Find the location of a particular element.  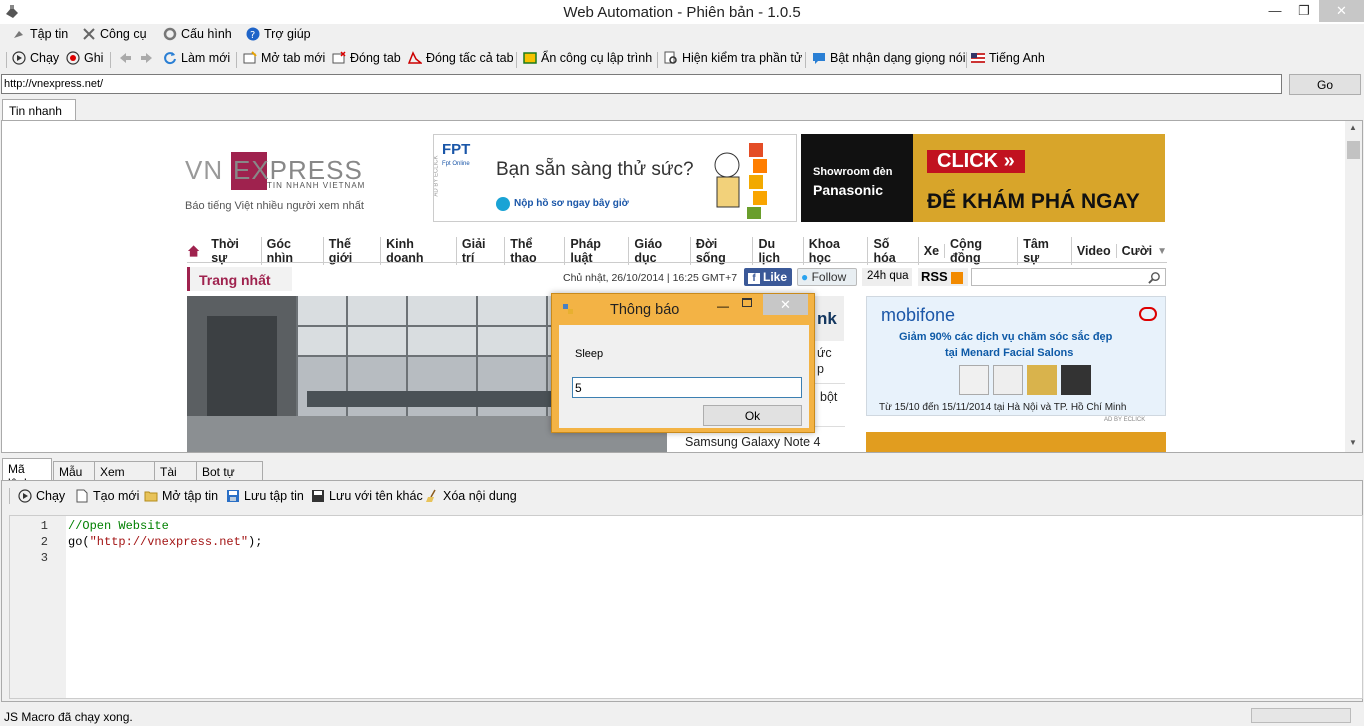

record-button: Ghi is located at coordinates (84, 58).